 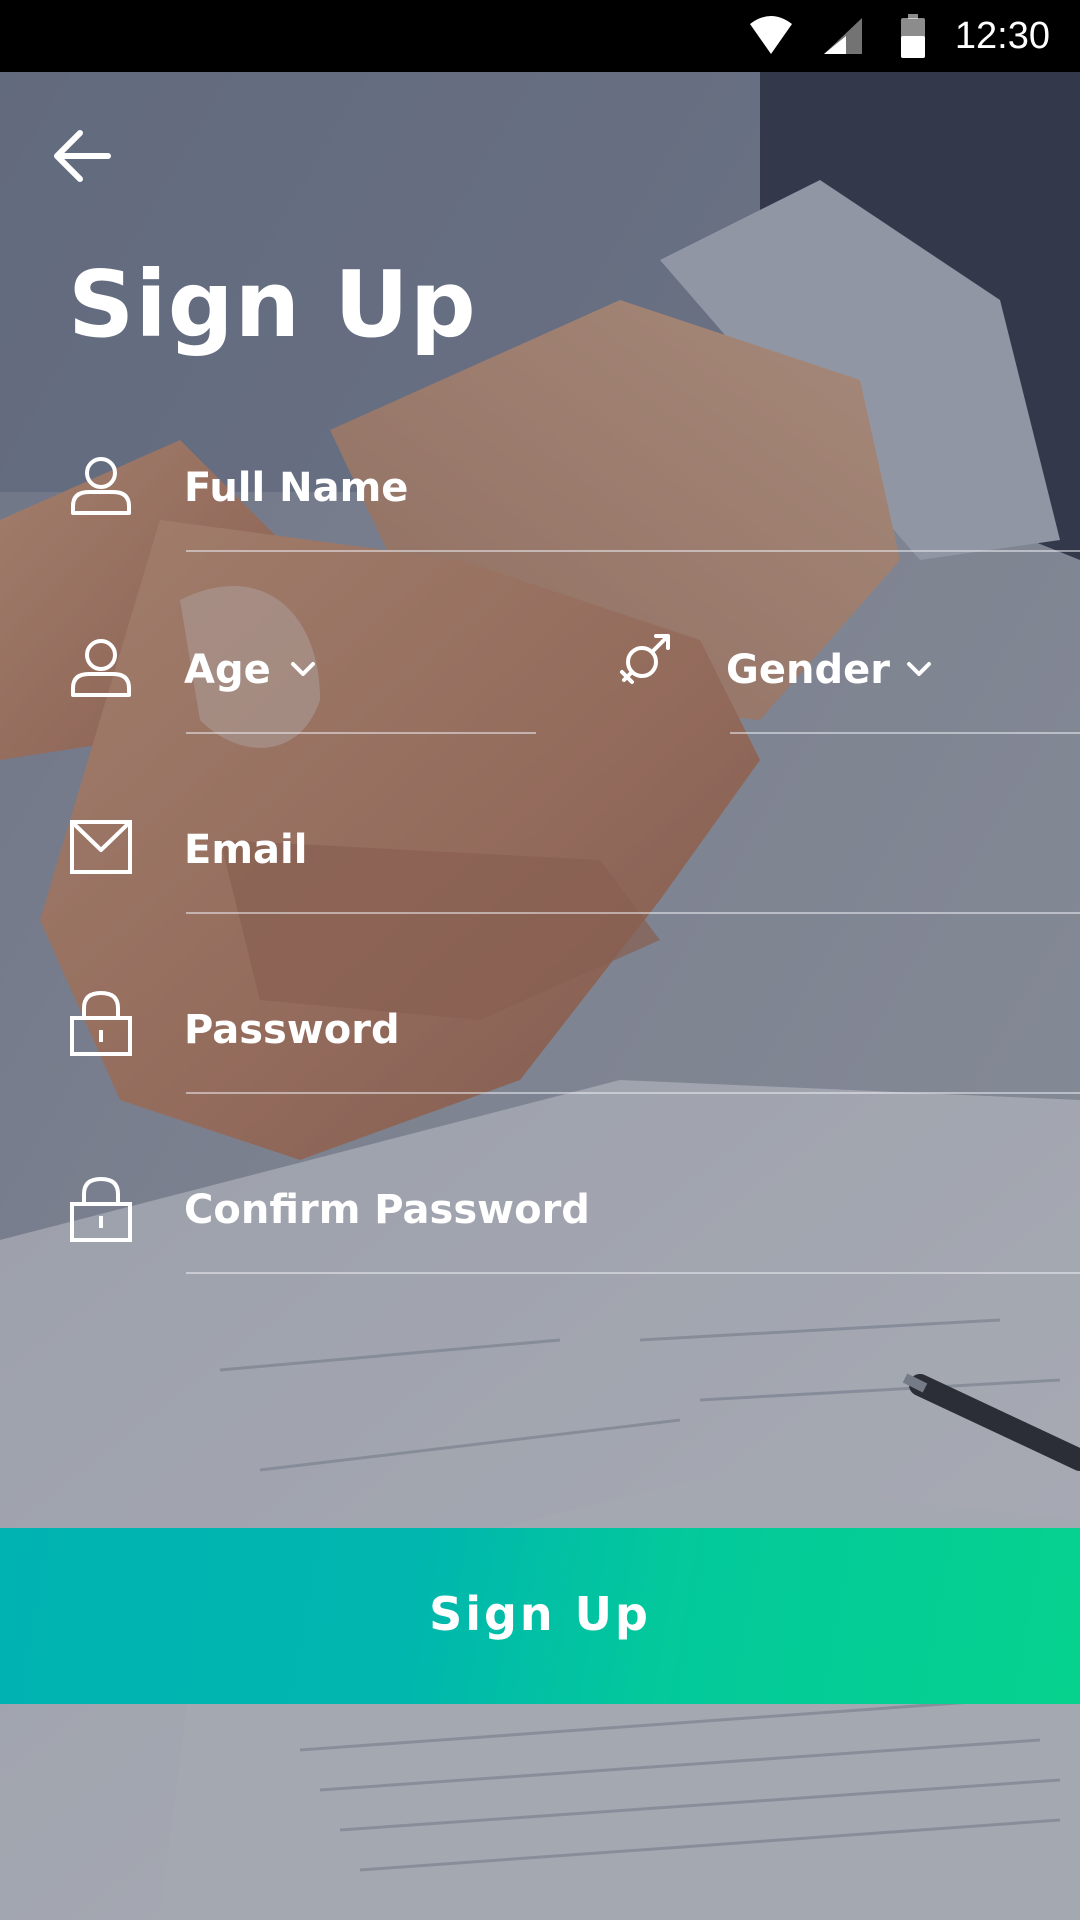 What do you see at coordinates (540, 1042) in the screenshot?
I see `password-field: Password` at bounding box center [540, 1042].